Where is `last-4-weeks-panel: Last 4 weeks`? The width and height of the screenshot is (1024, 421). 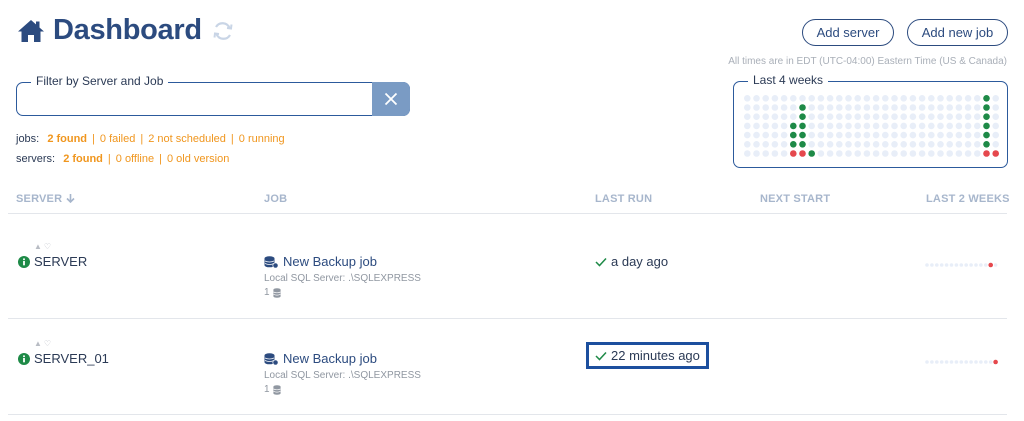 last-4-weeks-panel: Last 4 weeks is located at coordinates (870, 120).